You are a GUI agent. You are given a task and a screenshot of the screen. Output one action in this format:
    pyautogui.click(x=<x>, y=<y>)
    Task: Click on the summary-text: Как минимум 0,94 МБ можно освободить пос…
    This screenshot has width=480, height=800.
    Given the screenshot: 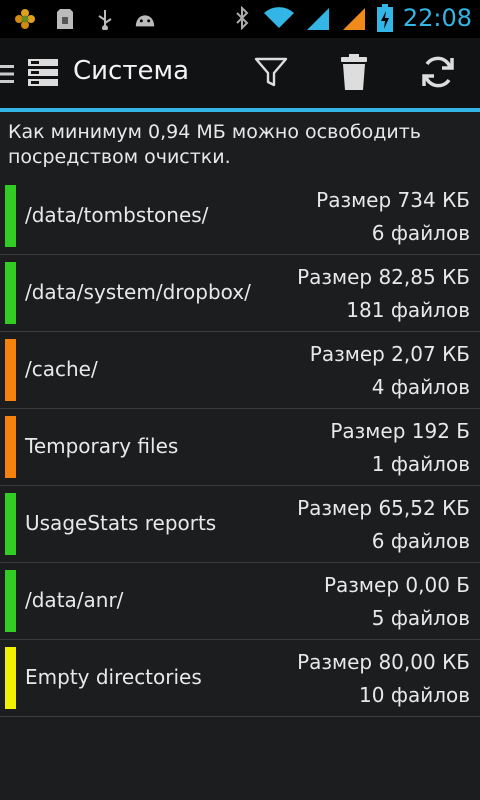 What is the action you would take?
    pyautogui.click(x=215, y=144)
    